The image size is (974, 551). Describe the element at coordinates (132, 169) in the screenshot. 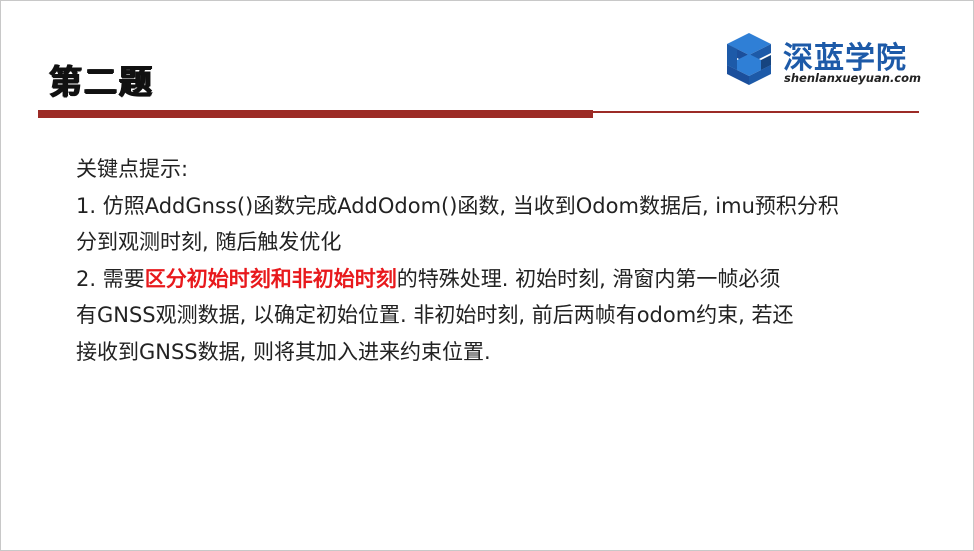

I see `intro-line: 关键点提示:` at that location.